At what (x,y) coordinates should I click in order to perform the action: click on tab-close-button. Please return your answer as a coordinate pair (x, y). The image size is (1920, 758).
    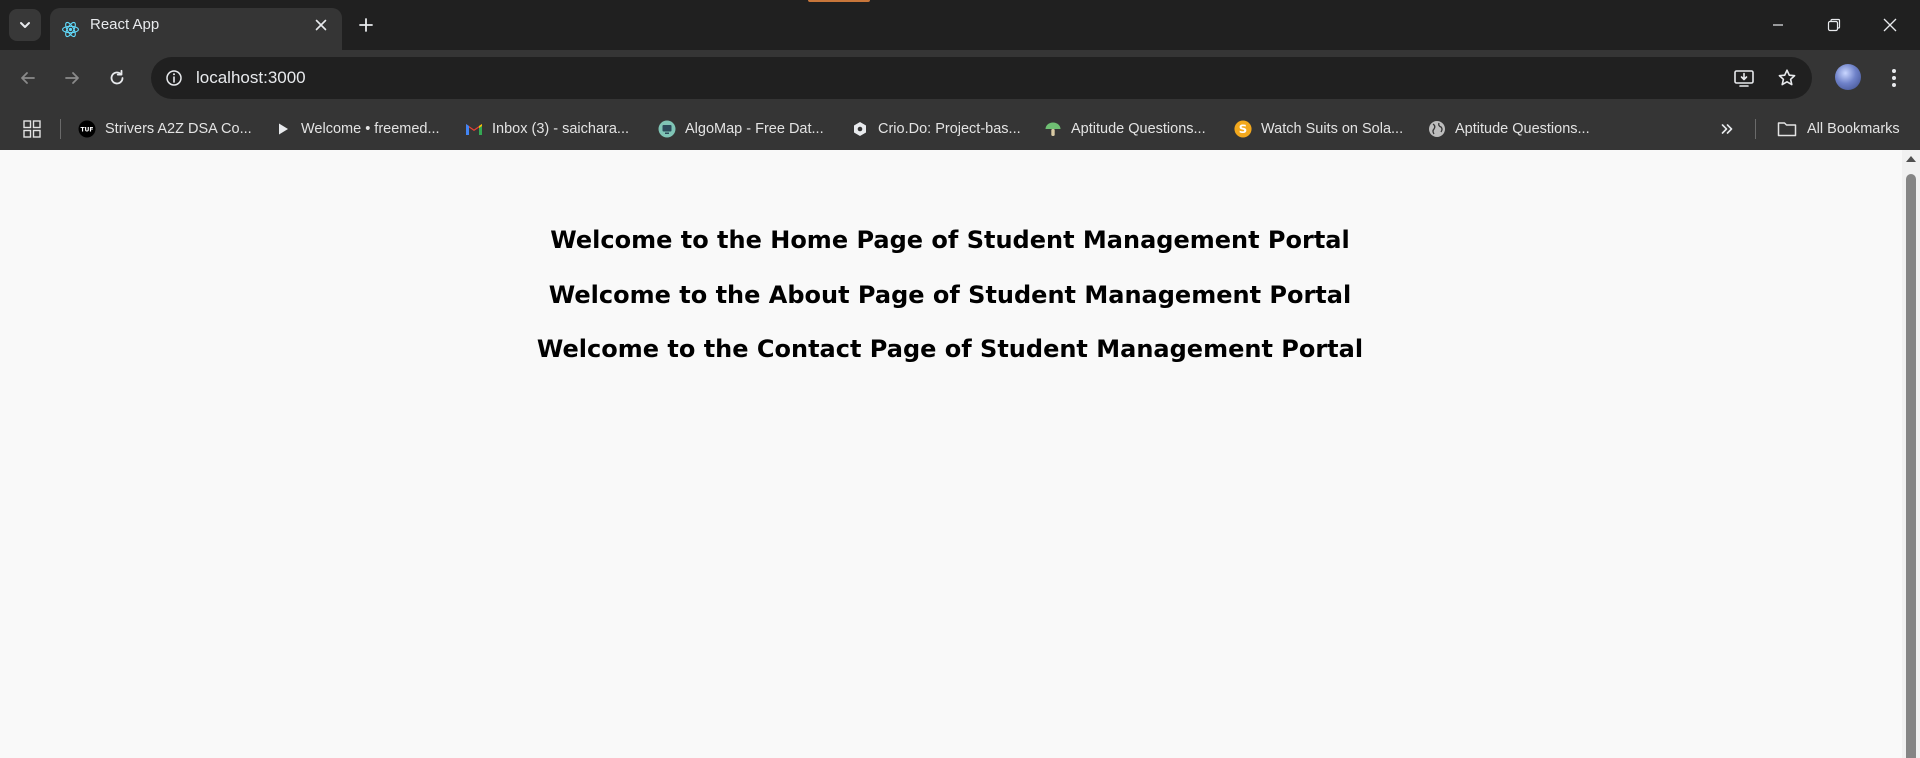
    Looking at the image, I should click on (321, 25).